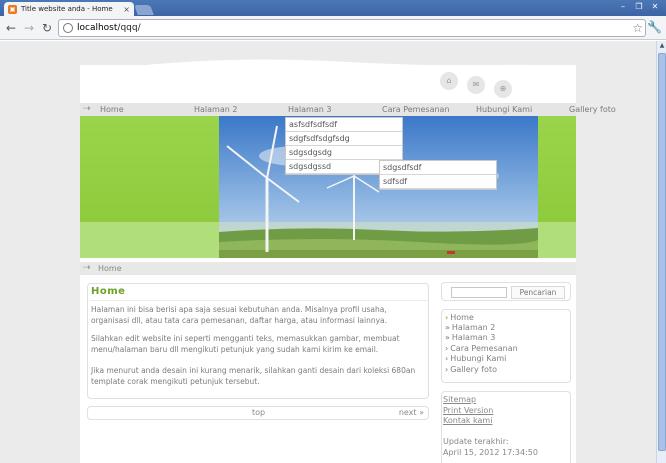 The width and height of the screenshot is (666, 463). What do you see at coordinates (12, 9) in the screenshot?
I see `favicon-icon: ▣` at bounding box center [12, 9].